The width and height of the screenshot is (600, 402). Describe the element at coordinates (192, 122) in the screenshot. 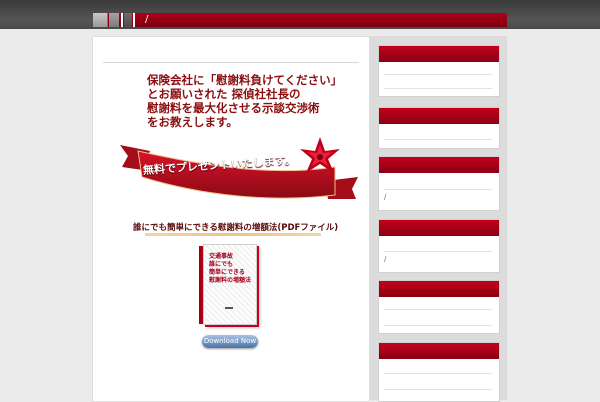

I see `headline-line: をお教えします。` at that location.